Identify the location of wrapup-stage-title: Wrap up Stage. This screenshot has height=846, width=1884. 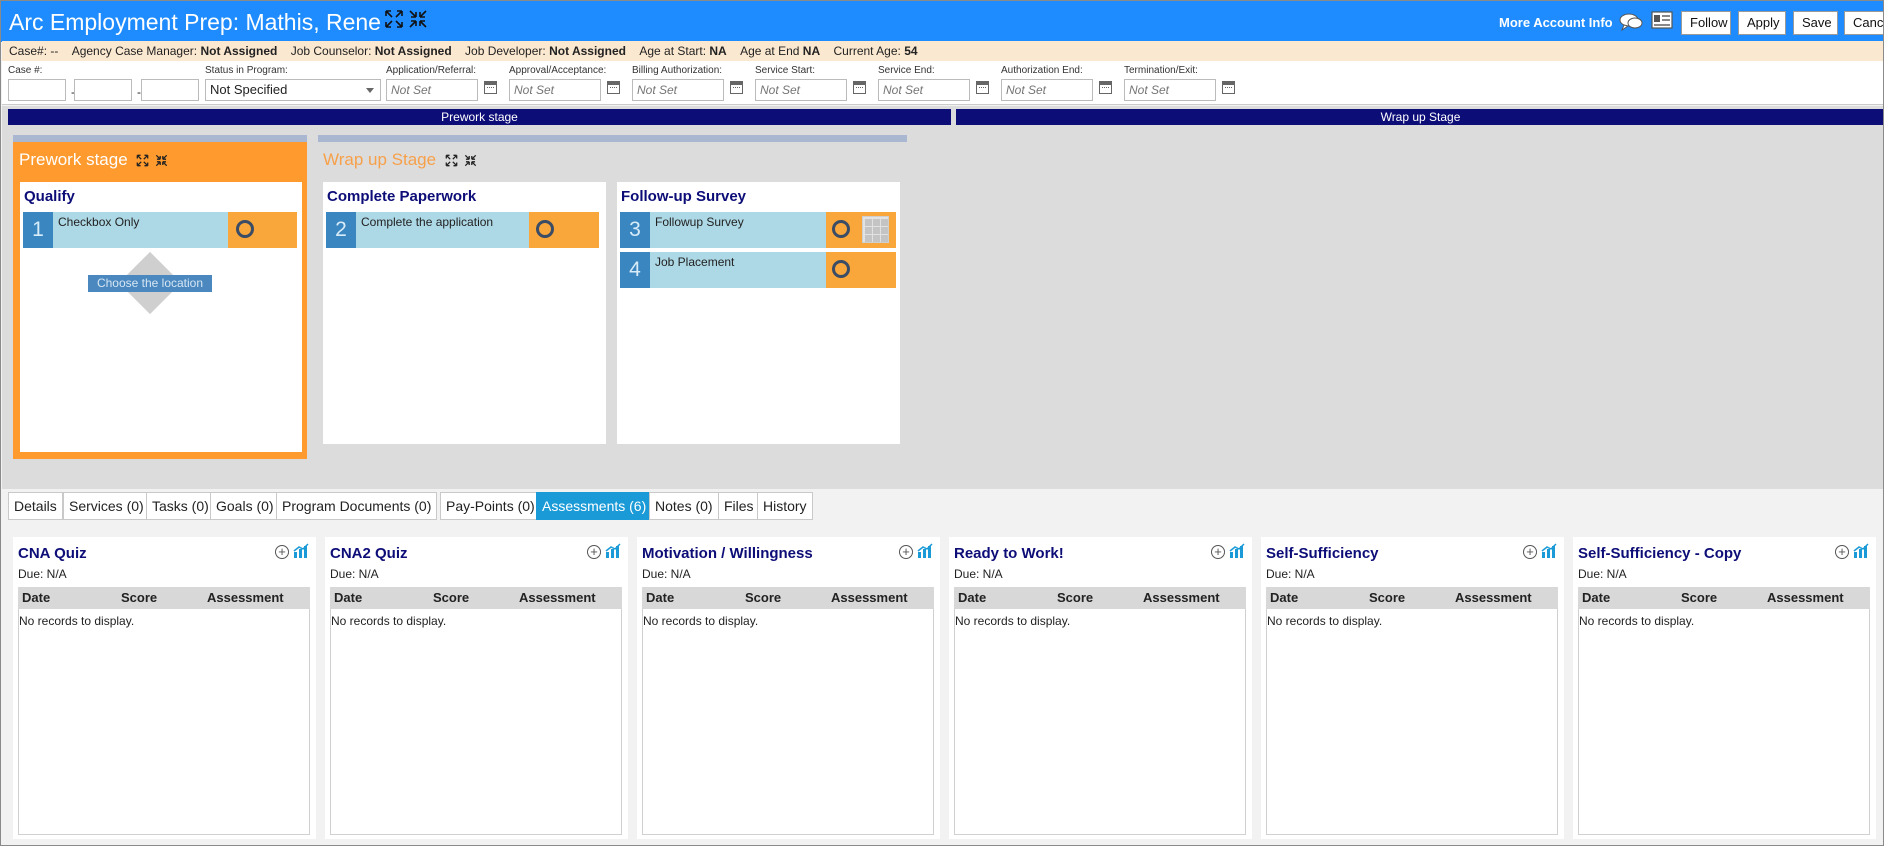
(400, 160).